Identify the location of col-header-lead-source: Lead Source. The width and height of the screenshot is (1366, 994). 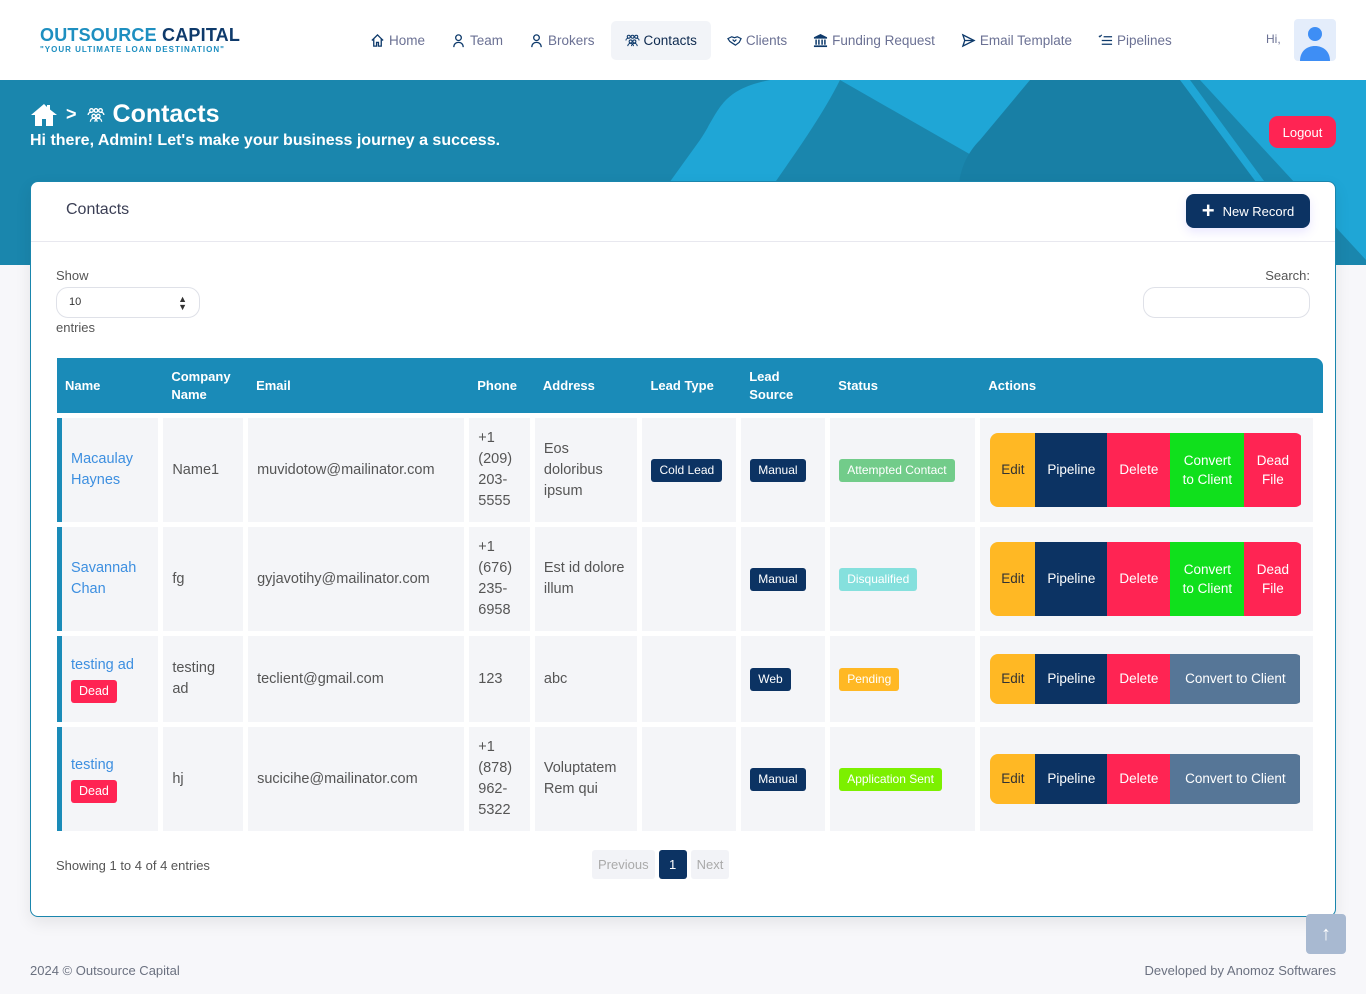
(783, 385).